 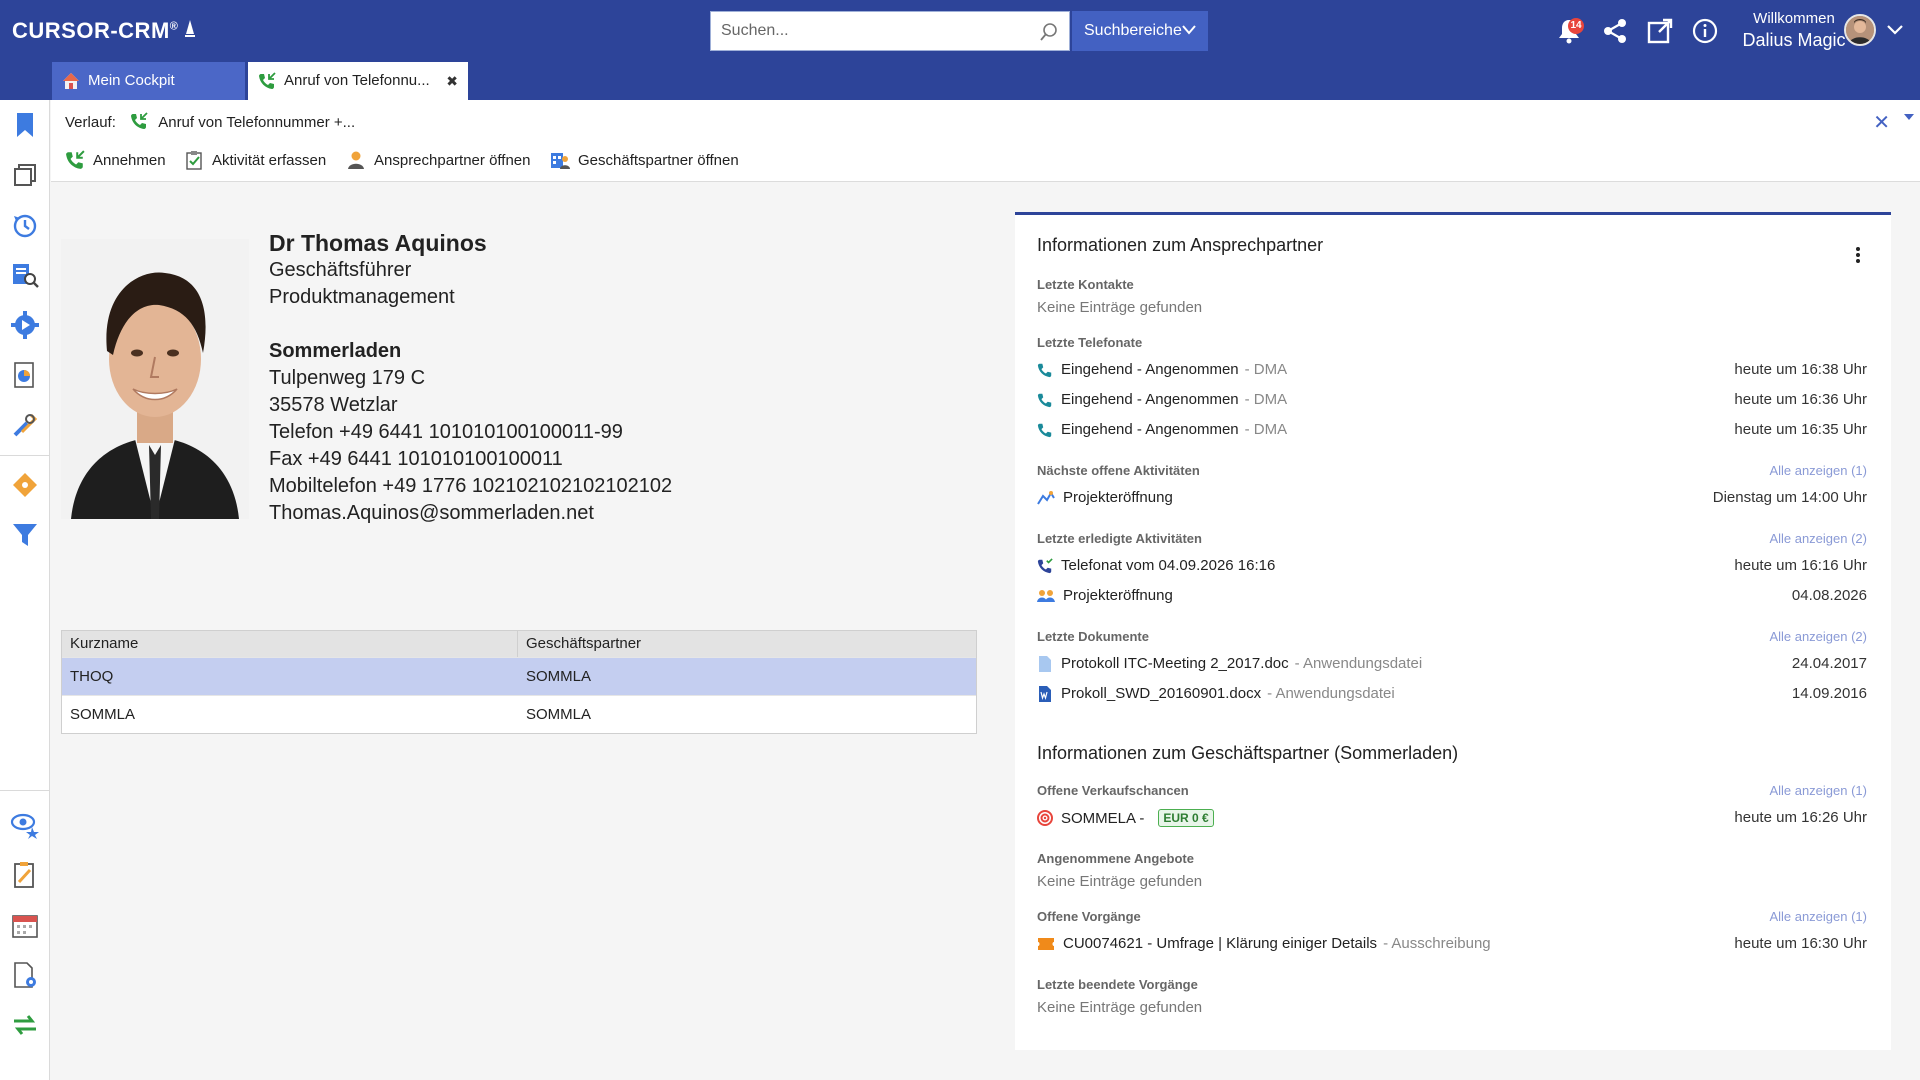 I want to click on user-avatar-icon, so click(x=1860, y=30).